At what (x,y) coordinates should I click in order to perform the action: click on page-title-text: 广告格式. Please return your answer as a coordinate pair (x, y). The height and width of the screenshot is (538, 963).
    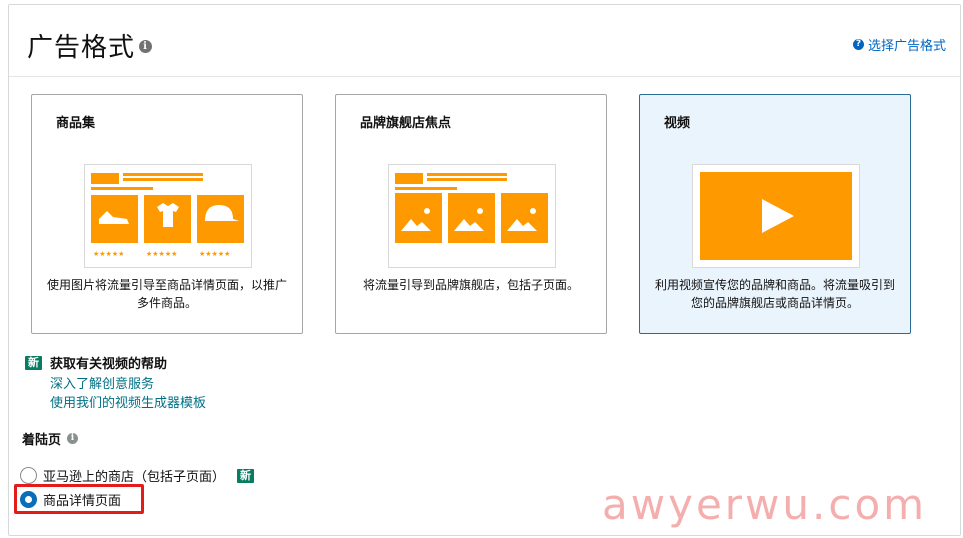
    Looking at the image, I should click on (81, 48).